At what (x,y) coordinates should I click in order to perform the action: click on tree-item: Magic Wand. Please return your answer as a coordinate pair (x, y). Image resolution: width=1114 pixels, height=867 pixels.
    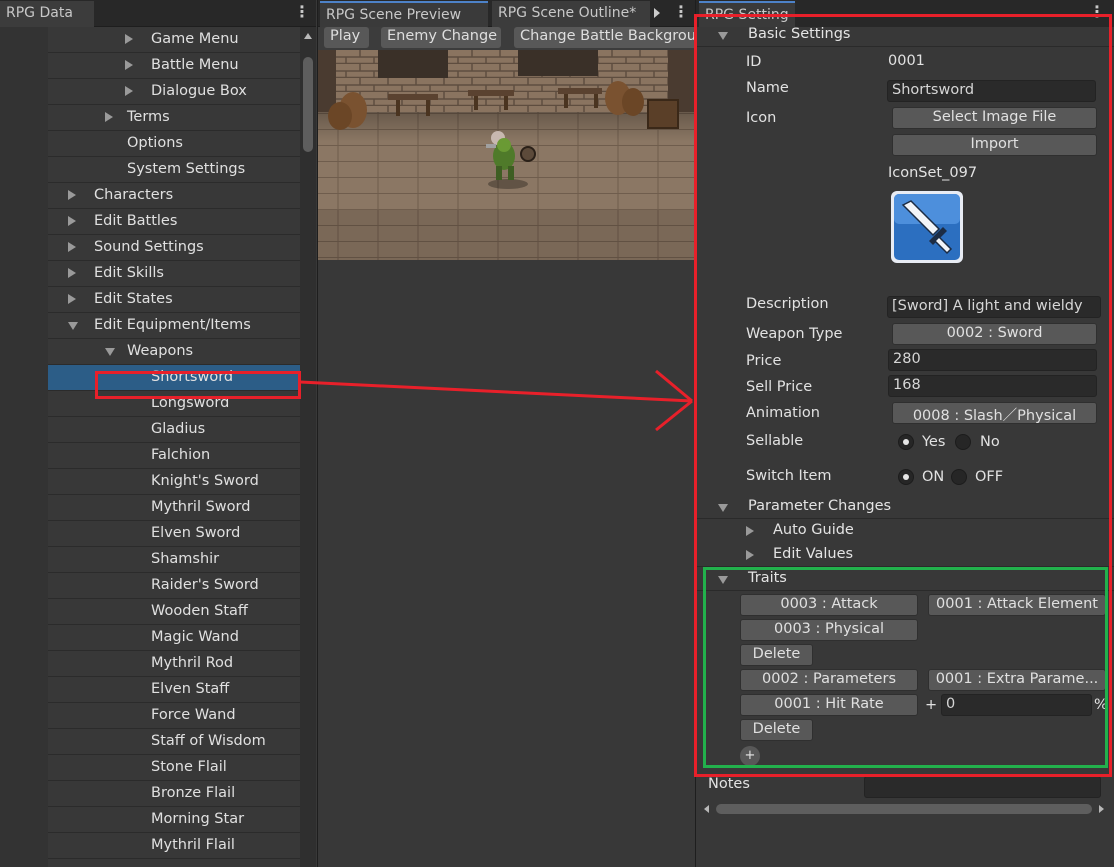
    Looking at the image, I should click on (174, 638).